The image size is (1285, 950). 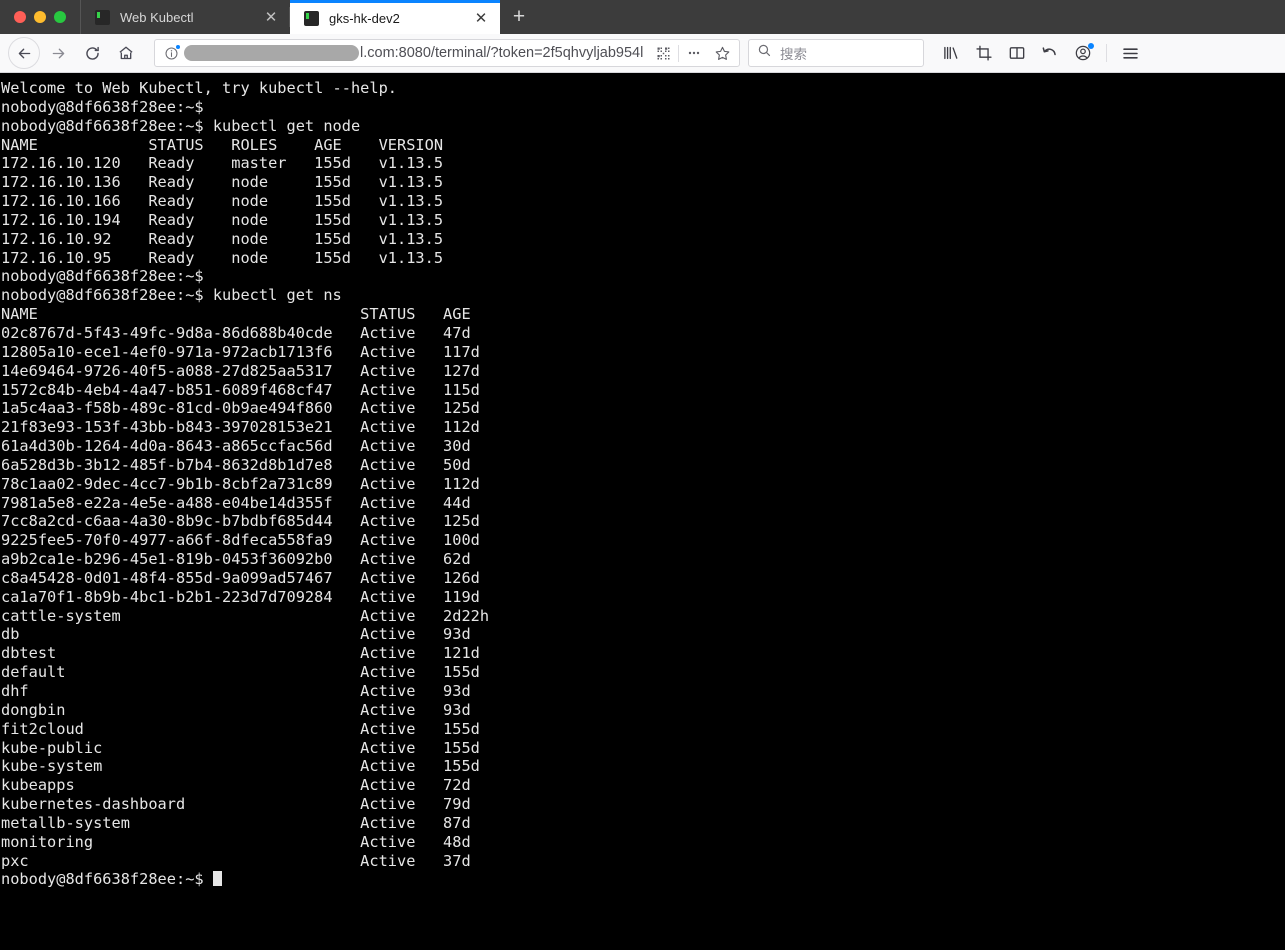 I want to click on page-actions-button, so click(x=694, y=53).